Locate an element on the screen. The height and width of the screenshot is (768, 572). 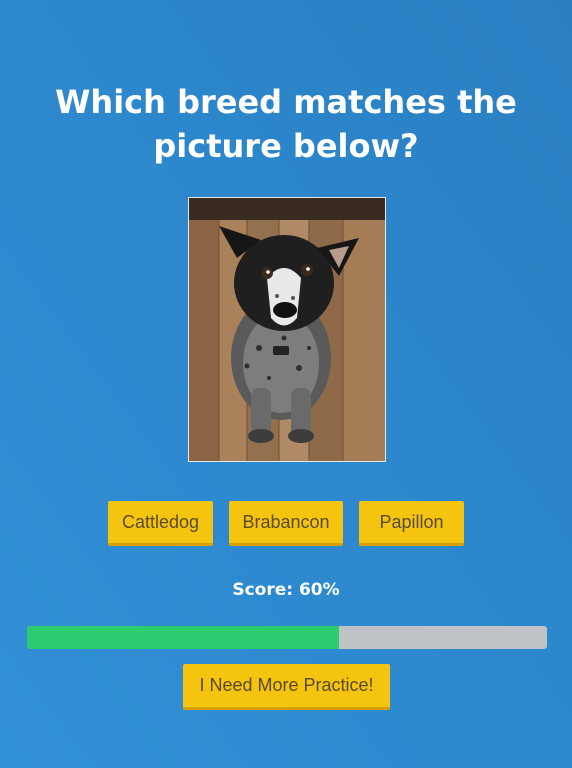
more-practice-button: I Need More Practice! is located at coordinates (286, 687).